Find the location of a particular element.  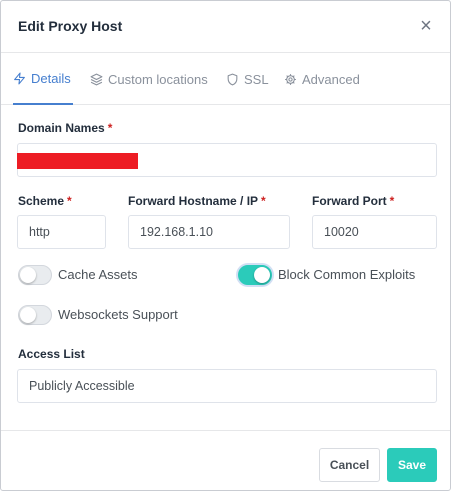

cache-assets-toggle is located at coordinates (35, 275).